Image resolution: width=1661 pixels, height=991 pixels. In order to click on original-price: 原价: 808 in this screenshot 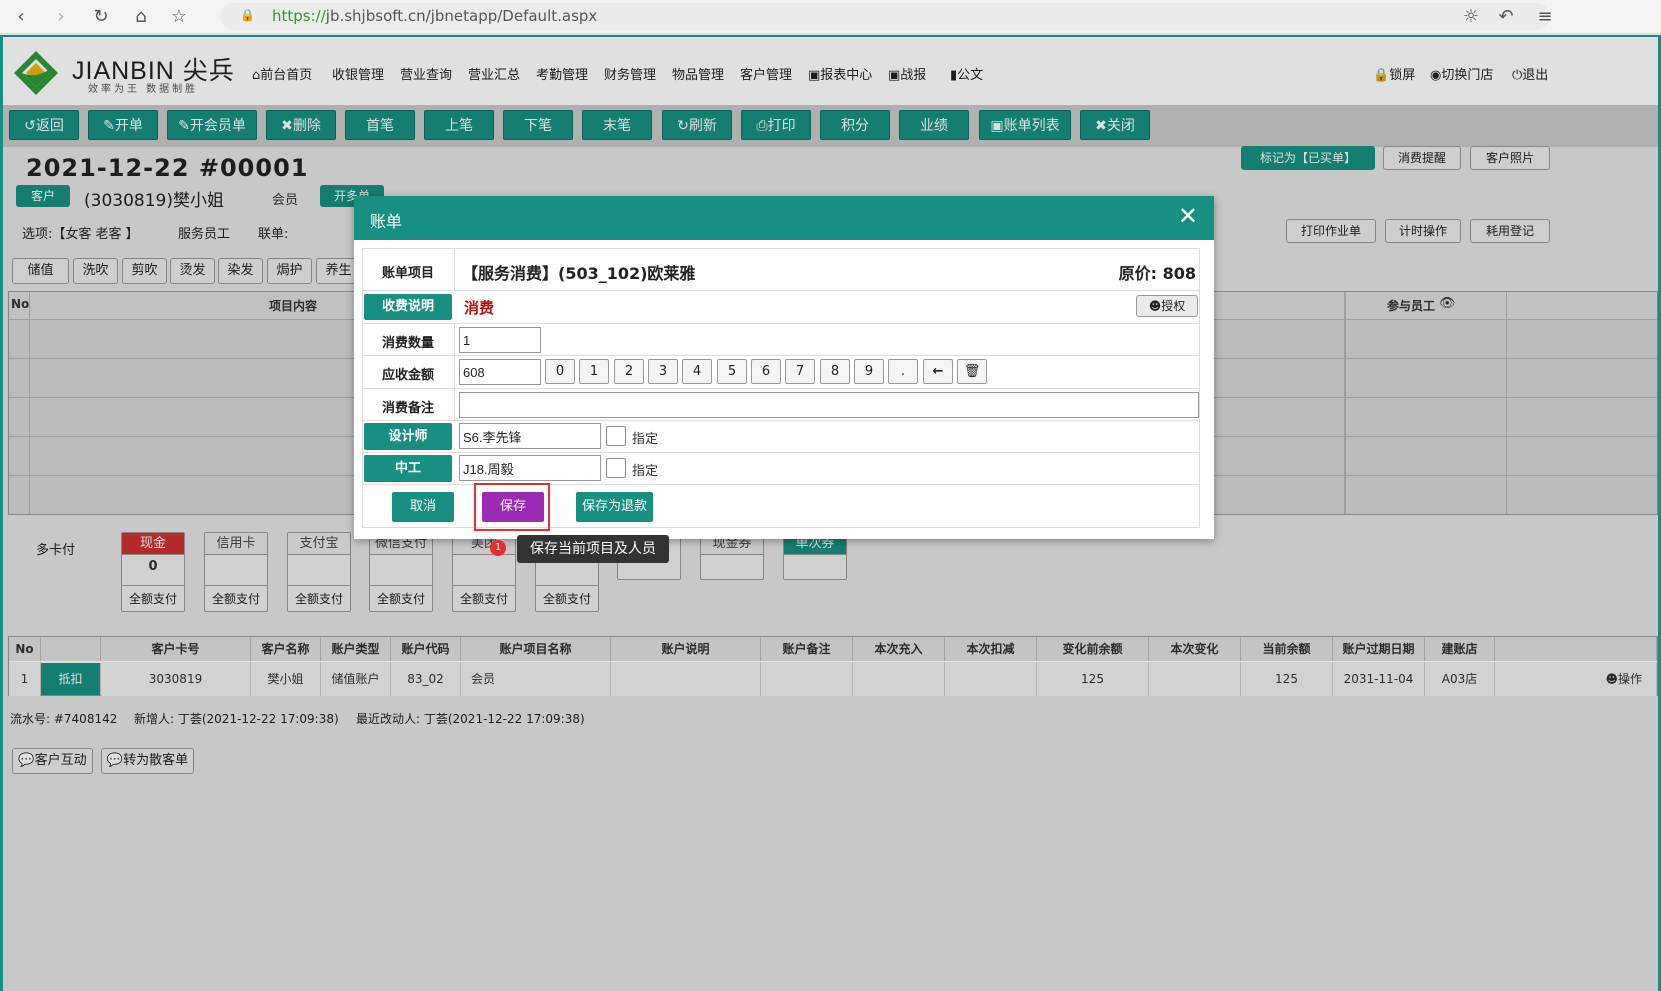, I will do `click(1157, 273)`.